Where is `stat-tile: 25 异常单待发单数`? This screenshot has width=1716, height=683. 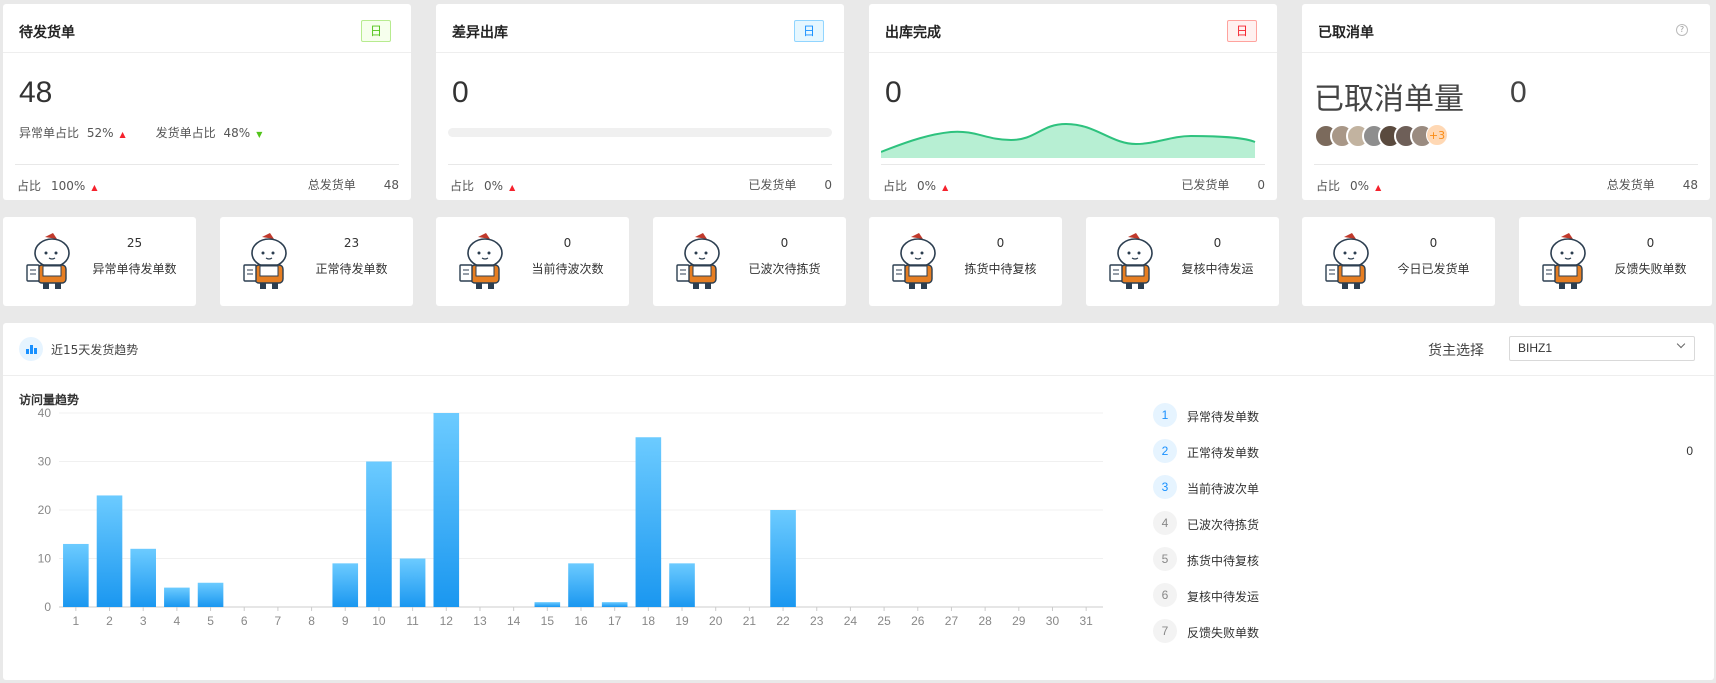
stat-tile: 25 异常单待发单数 is located at coordinates (99, 261).